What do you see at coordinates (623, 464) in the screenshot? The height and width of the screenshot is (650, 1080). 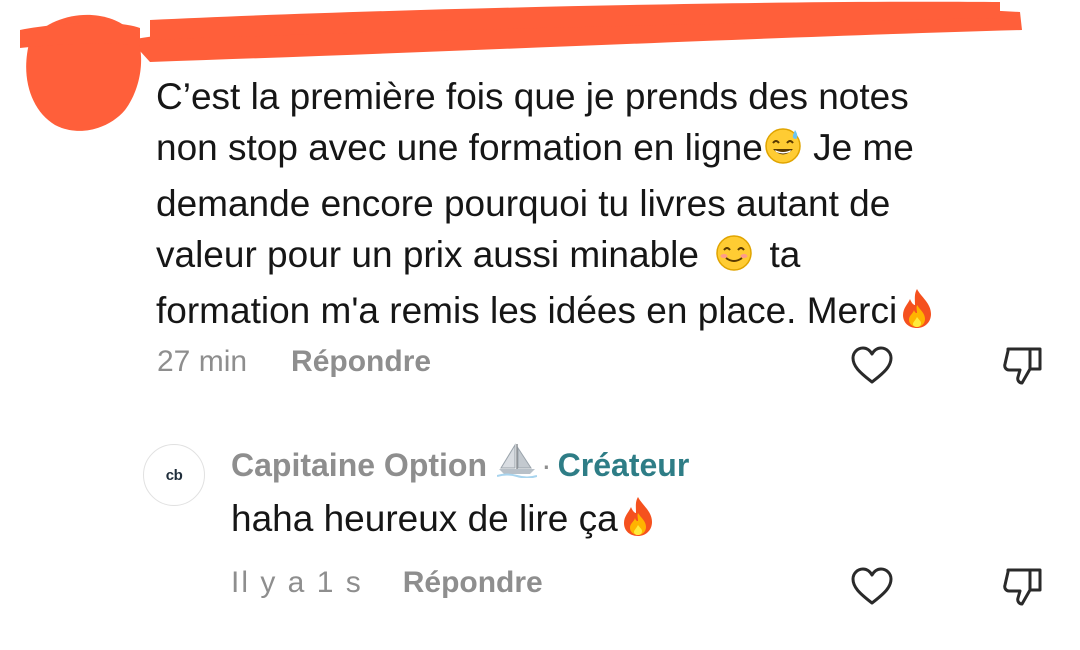 I see `creator-badge: Créateur` at bounding box center [623, 464].